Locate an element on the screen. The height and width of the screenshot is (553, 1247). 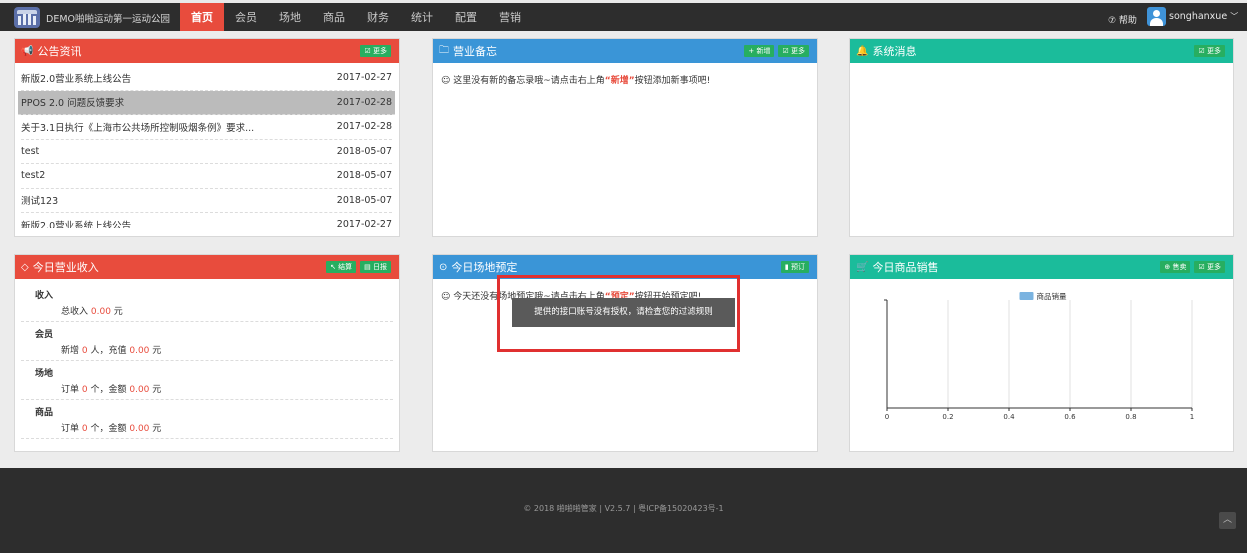
list-item: 测试123 2018-05-07 is located at coordinates (206, 201).